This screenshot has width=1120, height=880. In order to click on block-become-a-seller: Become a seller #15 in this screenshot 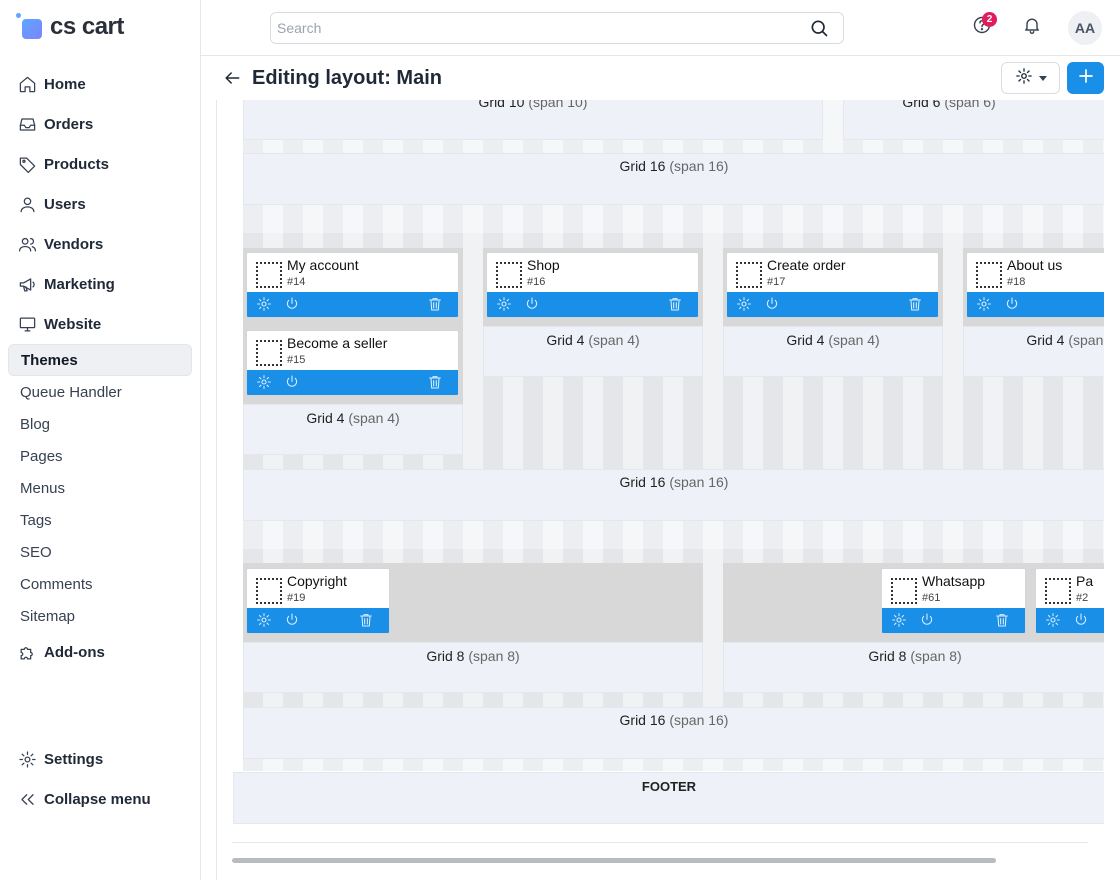, I will do `click(352, 363)`.